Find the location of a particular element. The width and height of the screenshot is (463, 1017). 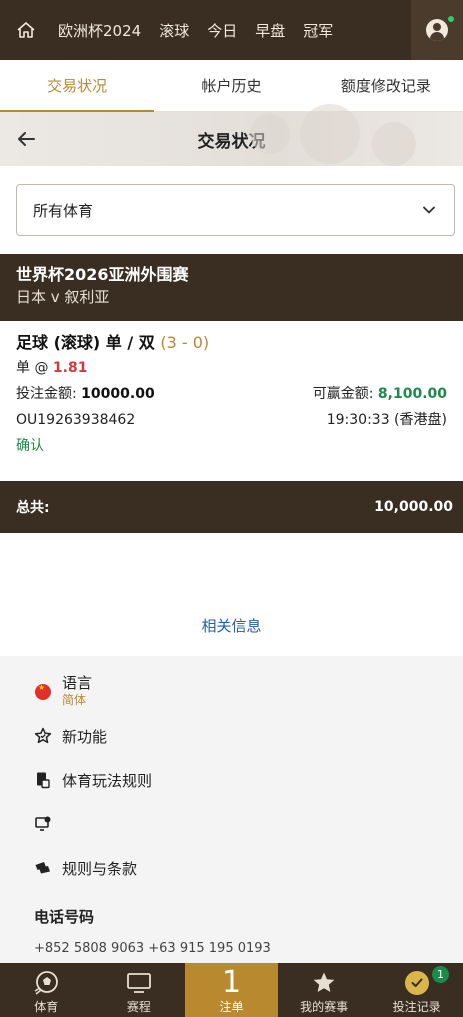

bottom-nav-sports: 体育 is located at coordinates (46, 990).